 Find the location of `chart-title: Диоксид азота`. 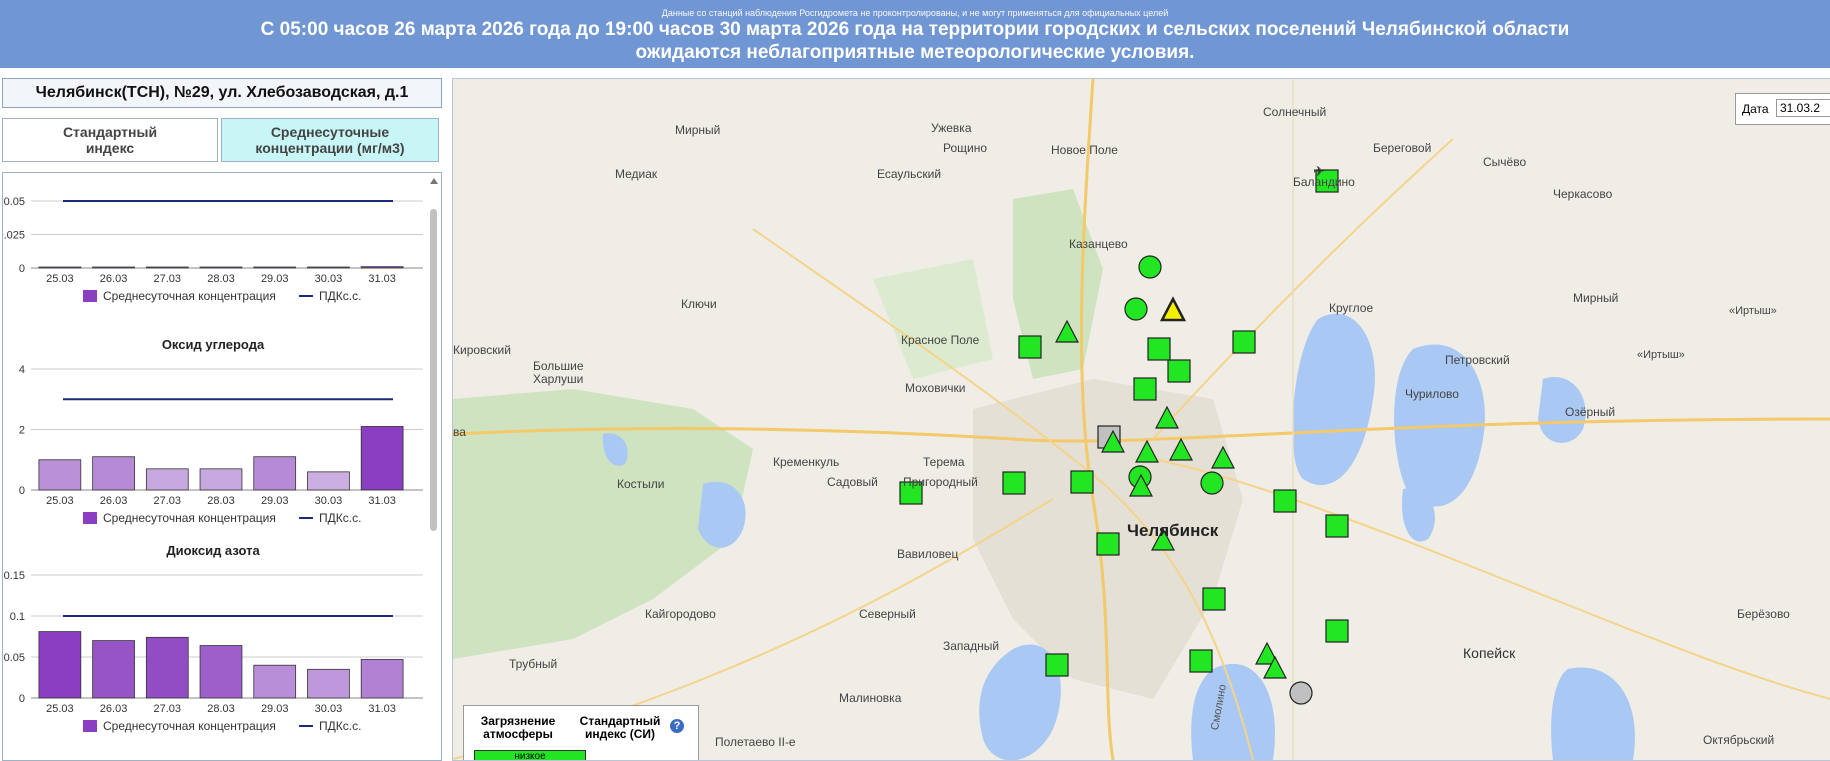

chart-title: Диоксид азота is located at coordinates (213, 550).